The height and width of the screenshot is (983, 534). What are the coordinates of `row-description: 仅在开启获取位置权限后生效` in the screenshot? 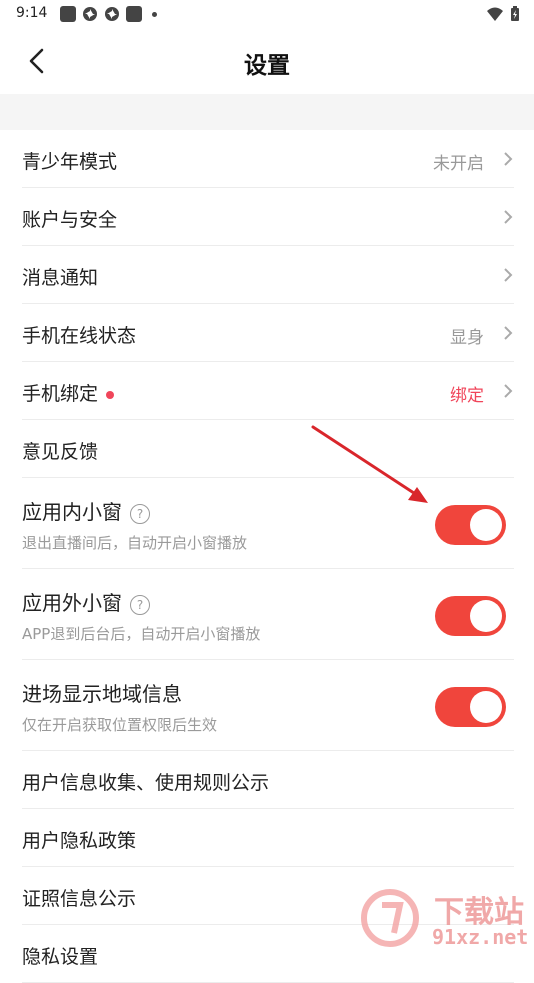 It's located at (120, 725).